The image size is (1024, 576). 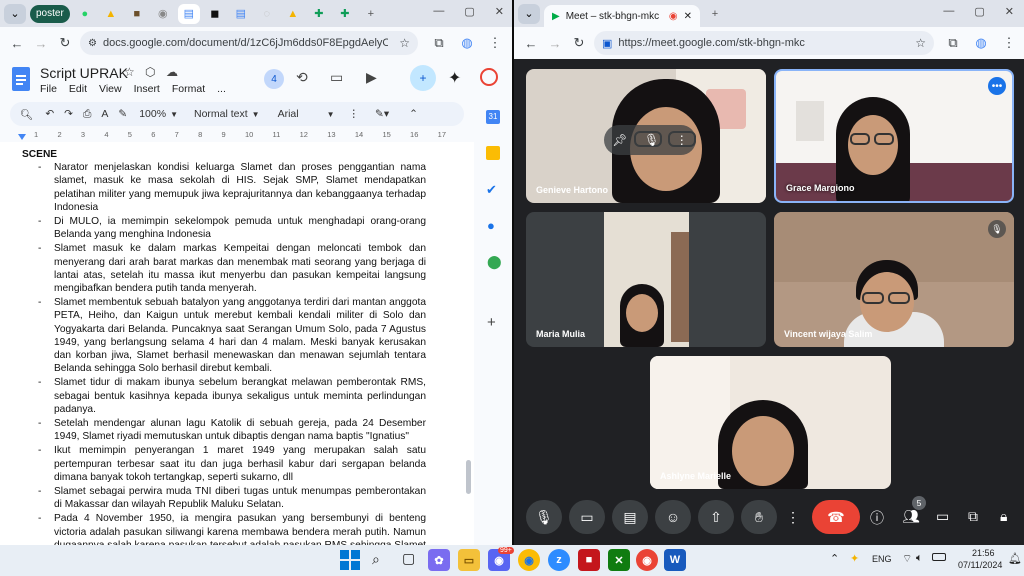 I want to click on menu-insert: Insert, so click(x=147, y=89).